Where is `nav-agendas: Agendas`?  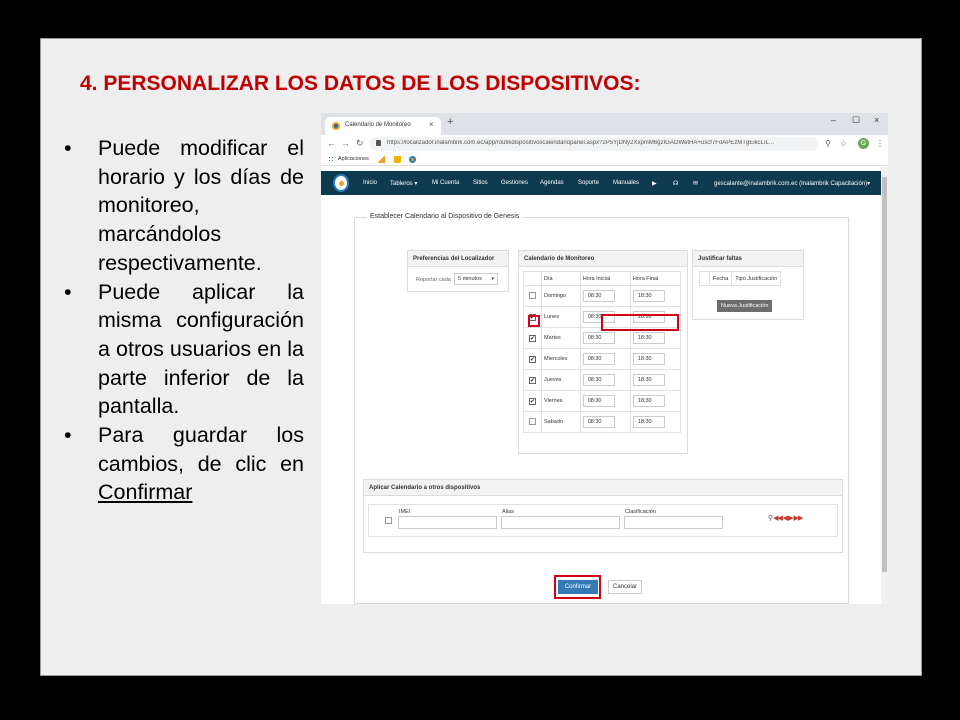 nav-agendas: Agendas is located at coordinates (552, 183).